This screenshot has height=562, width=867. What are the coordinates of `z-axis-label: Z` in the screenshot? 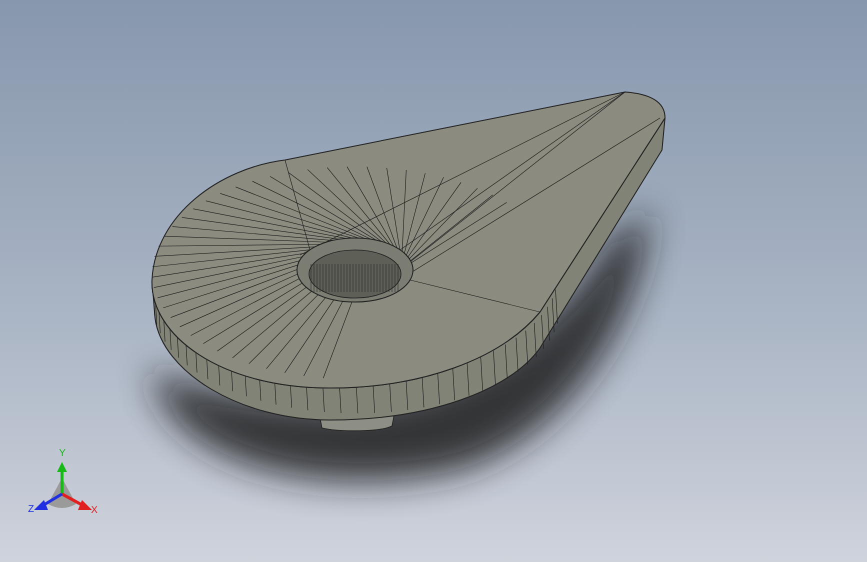 It's located at (31, 510).